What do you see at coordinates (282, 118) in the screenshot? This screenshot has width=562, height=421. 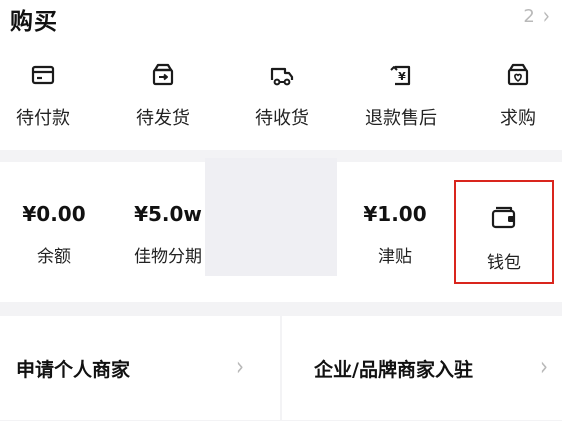 I see `order-pending-receipt-label: 待收货` at bounding box center [282, 118].